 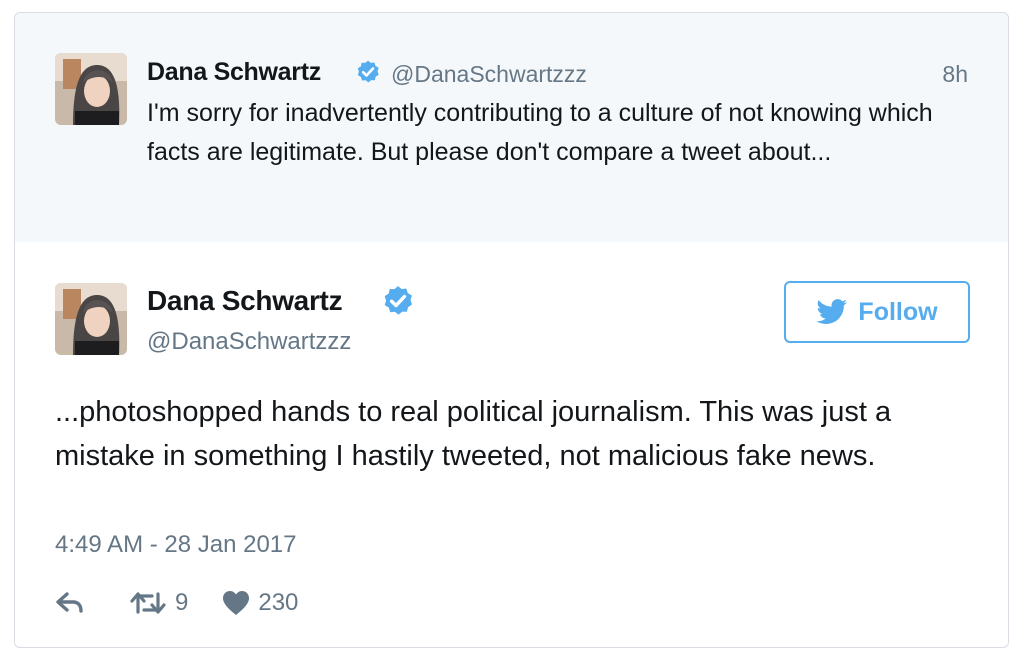 I want to click on twitter-bird-icon, so click(x=832, y=311).